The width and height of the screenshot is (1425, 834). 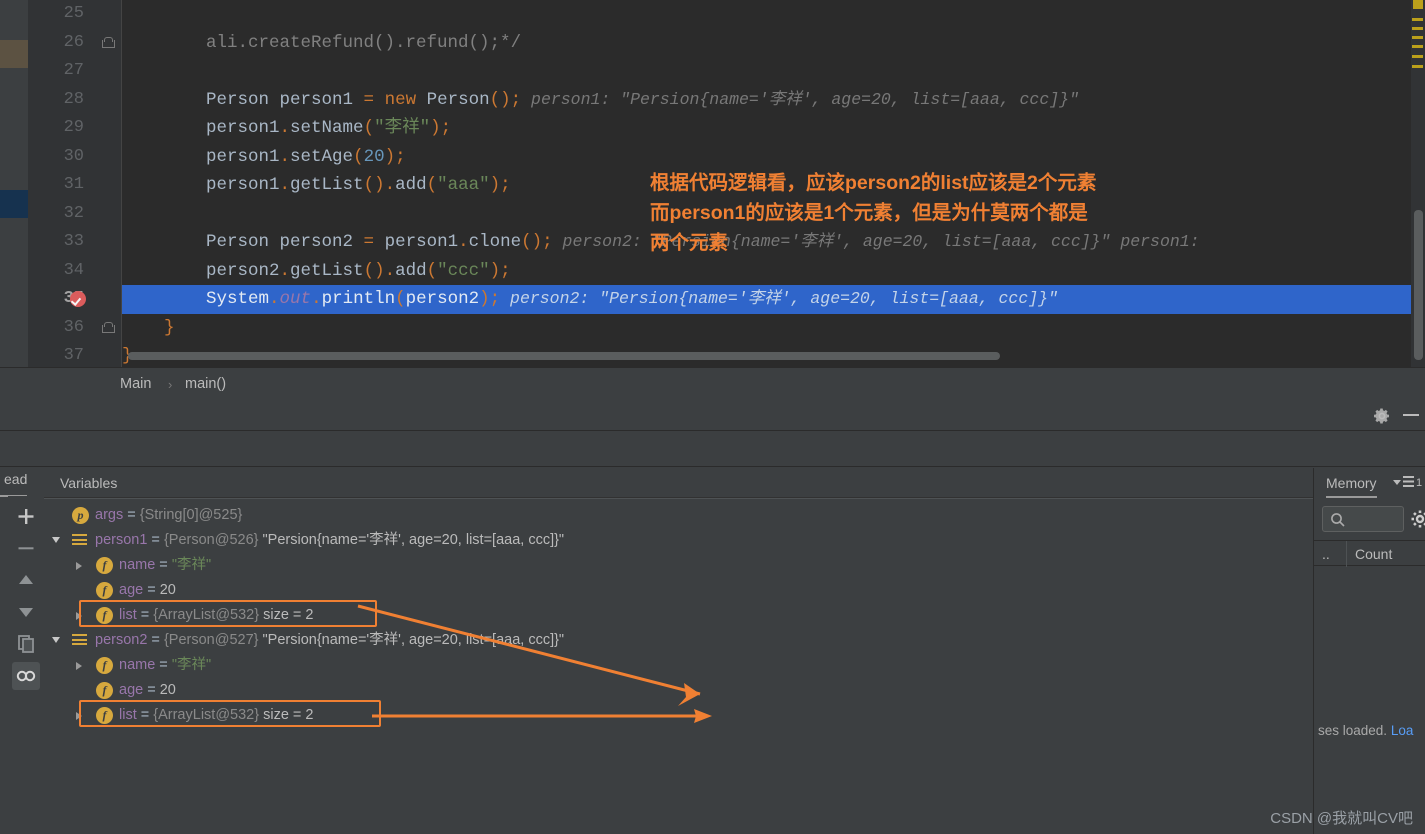 I want to click on line-number: 30, so click(x=74, y=157).